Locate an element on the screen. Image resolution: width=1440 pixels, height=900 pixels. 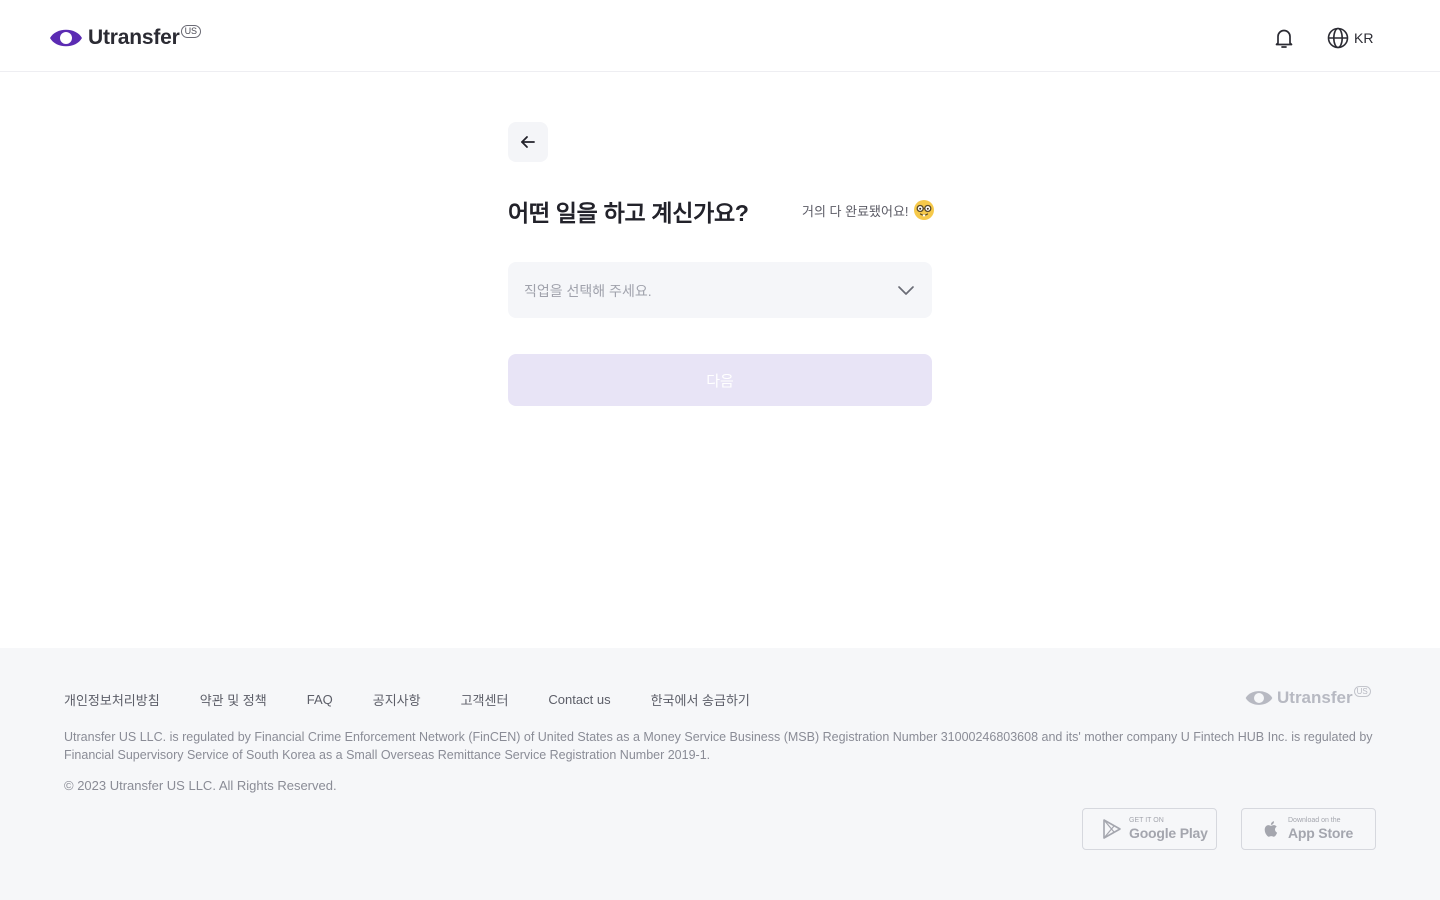
footer-link-terms: 약관 및 정책 is located at coordinates (233, 699).